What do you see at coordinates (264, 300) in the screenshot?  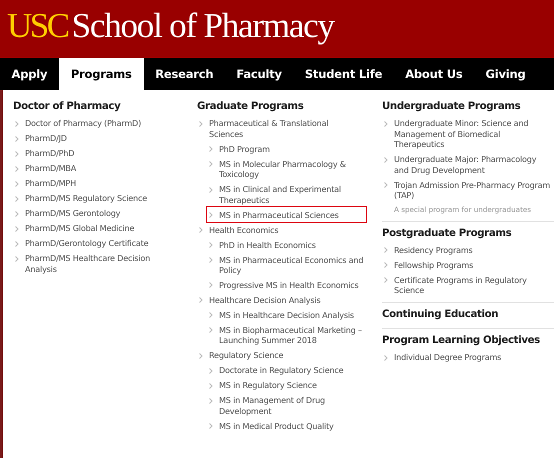 I see `menu-link: Healthcare Decision Analysis` at bounding box center [264, 300].